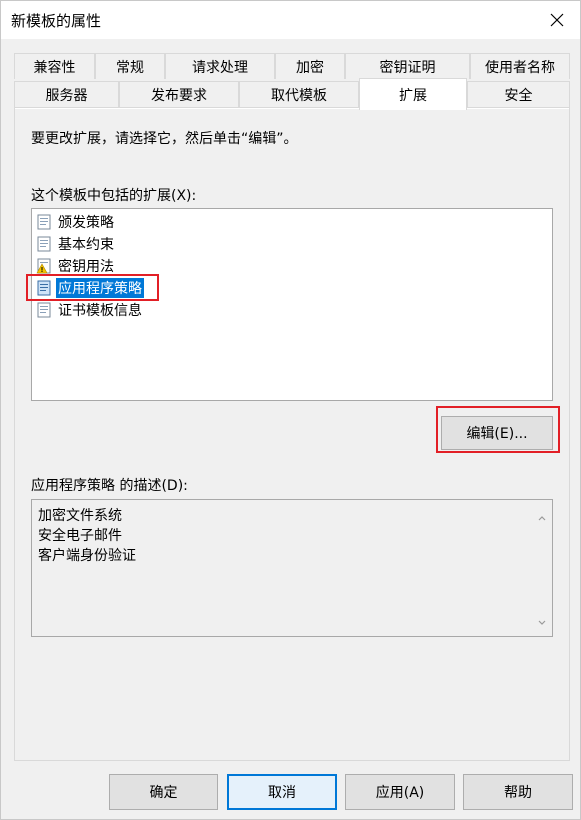 The height and width of the screenshot is (820, 581). What do you see at coordinates (109, 486) in the screenshot?
I see `description-label: 应用程序策略 的描述(D):` at bounding box center [109, 486].